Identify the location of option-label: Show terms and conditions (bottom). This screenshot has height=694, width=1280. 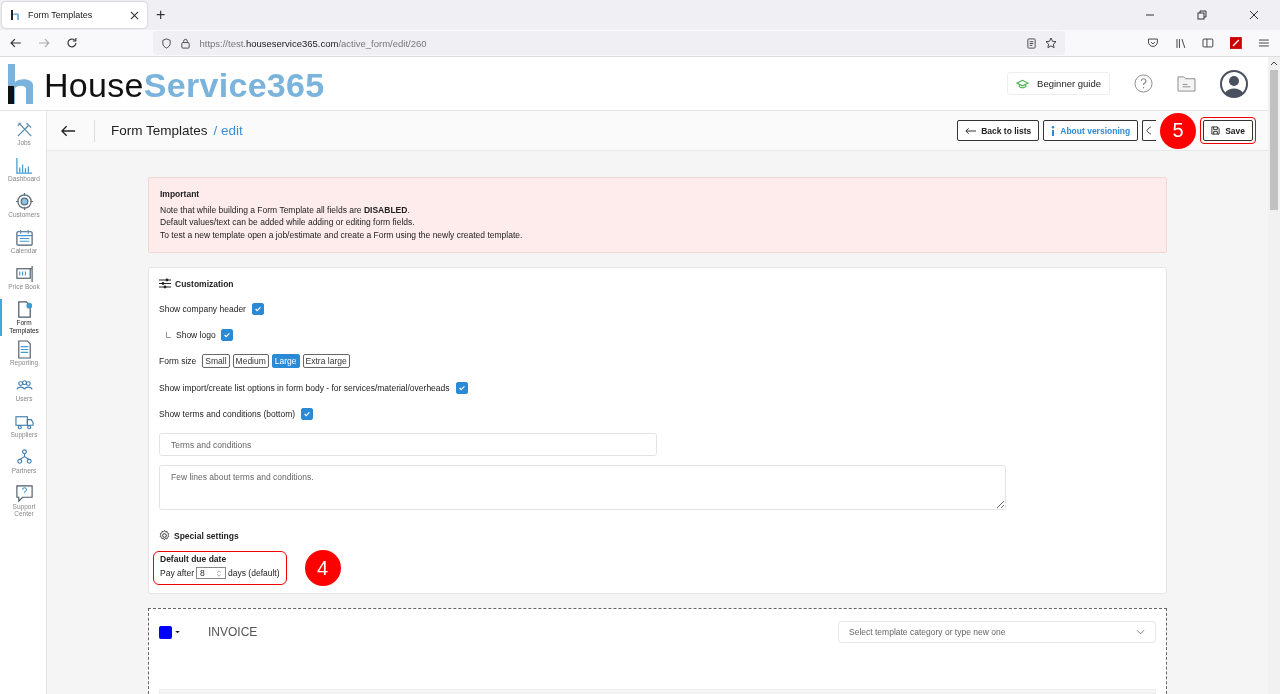
(227, 413).